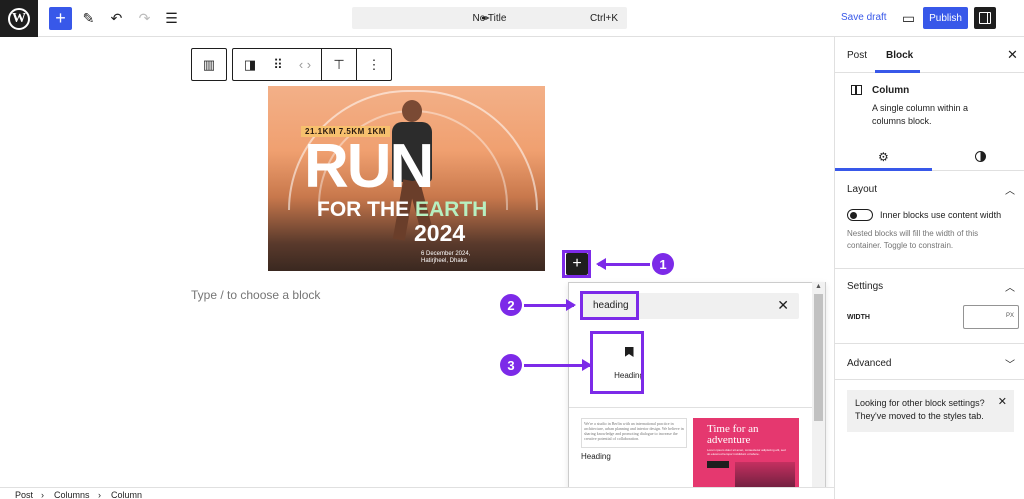 The height and width of the screenshot is (499, 1024). I want to click on settings-panel-title: Settings, so click(865, 286).